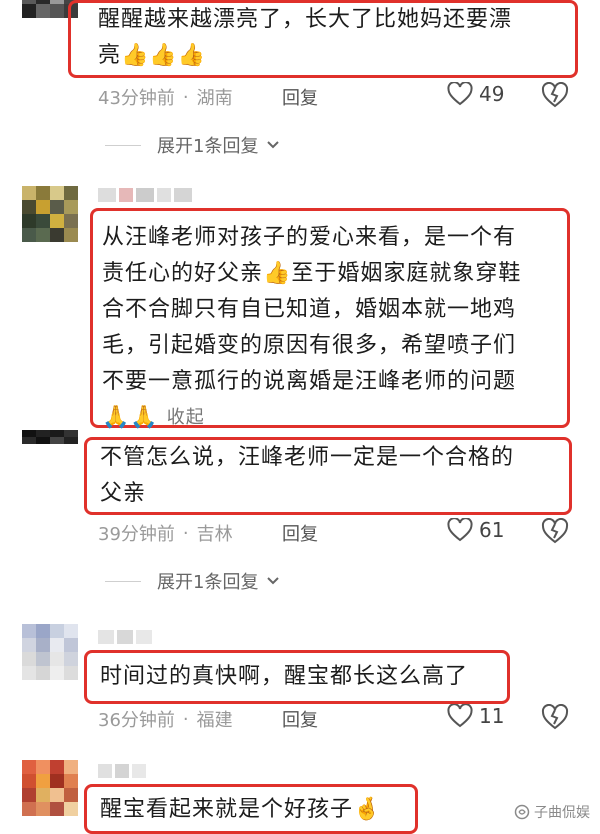  Describe the element at coordinates (277, 273) in the screenshot. I see `thumbs-up-emoji: 👍` at that location.